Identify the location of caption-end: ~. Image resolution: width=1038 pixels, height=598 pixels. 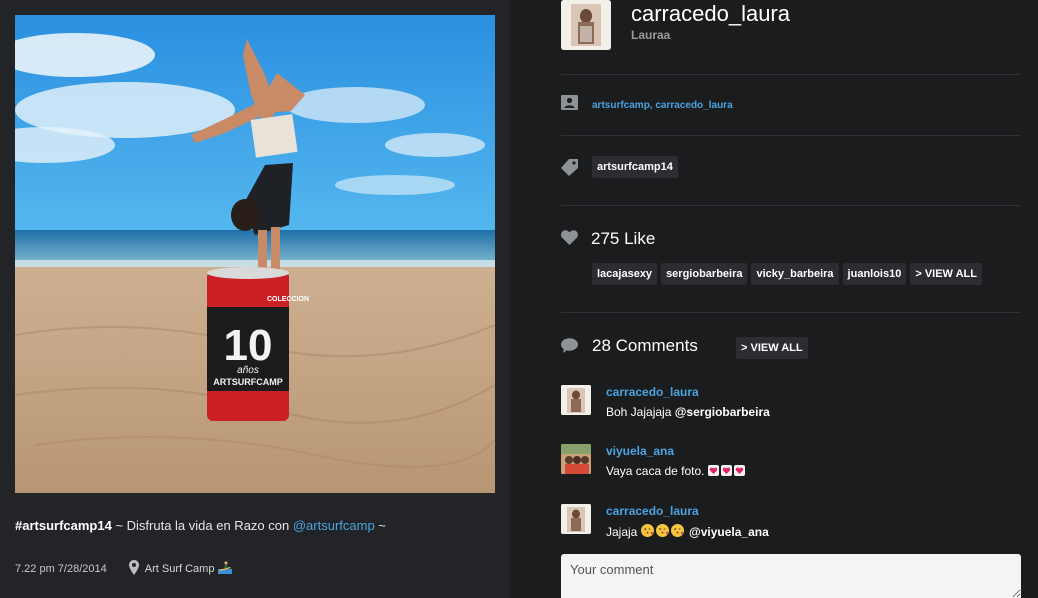
(380, 525).